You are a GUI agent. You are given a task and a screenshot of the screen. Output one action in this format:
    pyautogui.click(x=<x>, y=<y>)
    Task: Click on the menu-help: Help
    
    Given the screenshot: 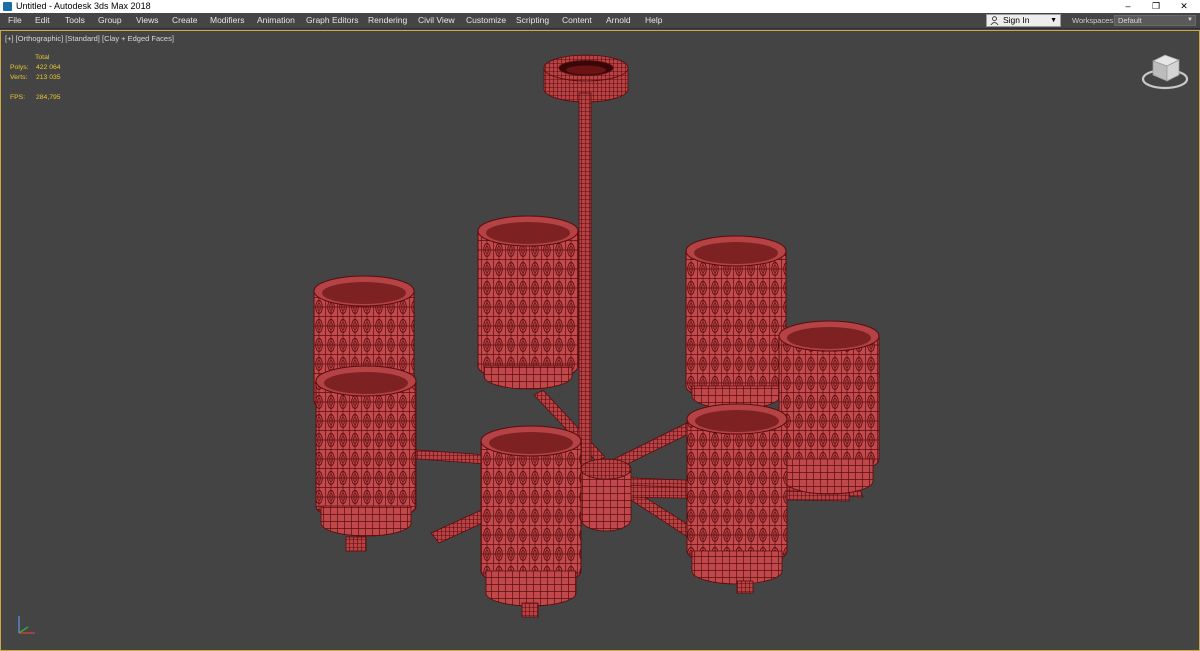 What is the action you would take?
    pyautogui.click(x=653, y=20)
    